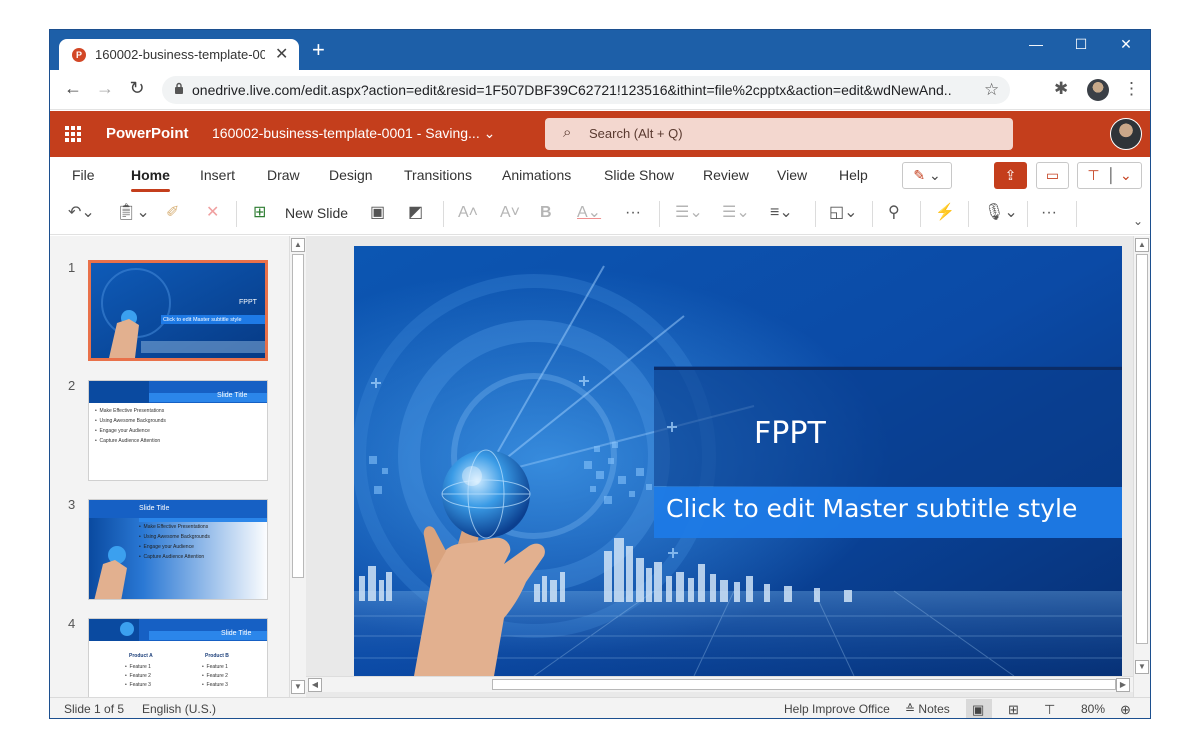 The image size is (1200, 750). Describe the element at coordinates (137, 88) in the screenshot. I see `reload-icon: ↻` at that location.